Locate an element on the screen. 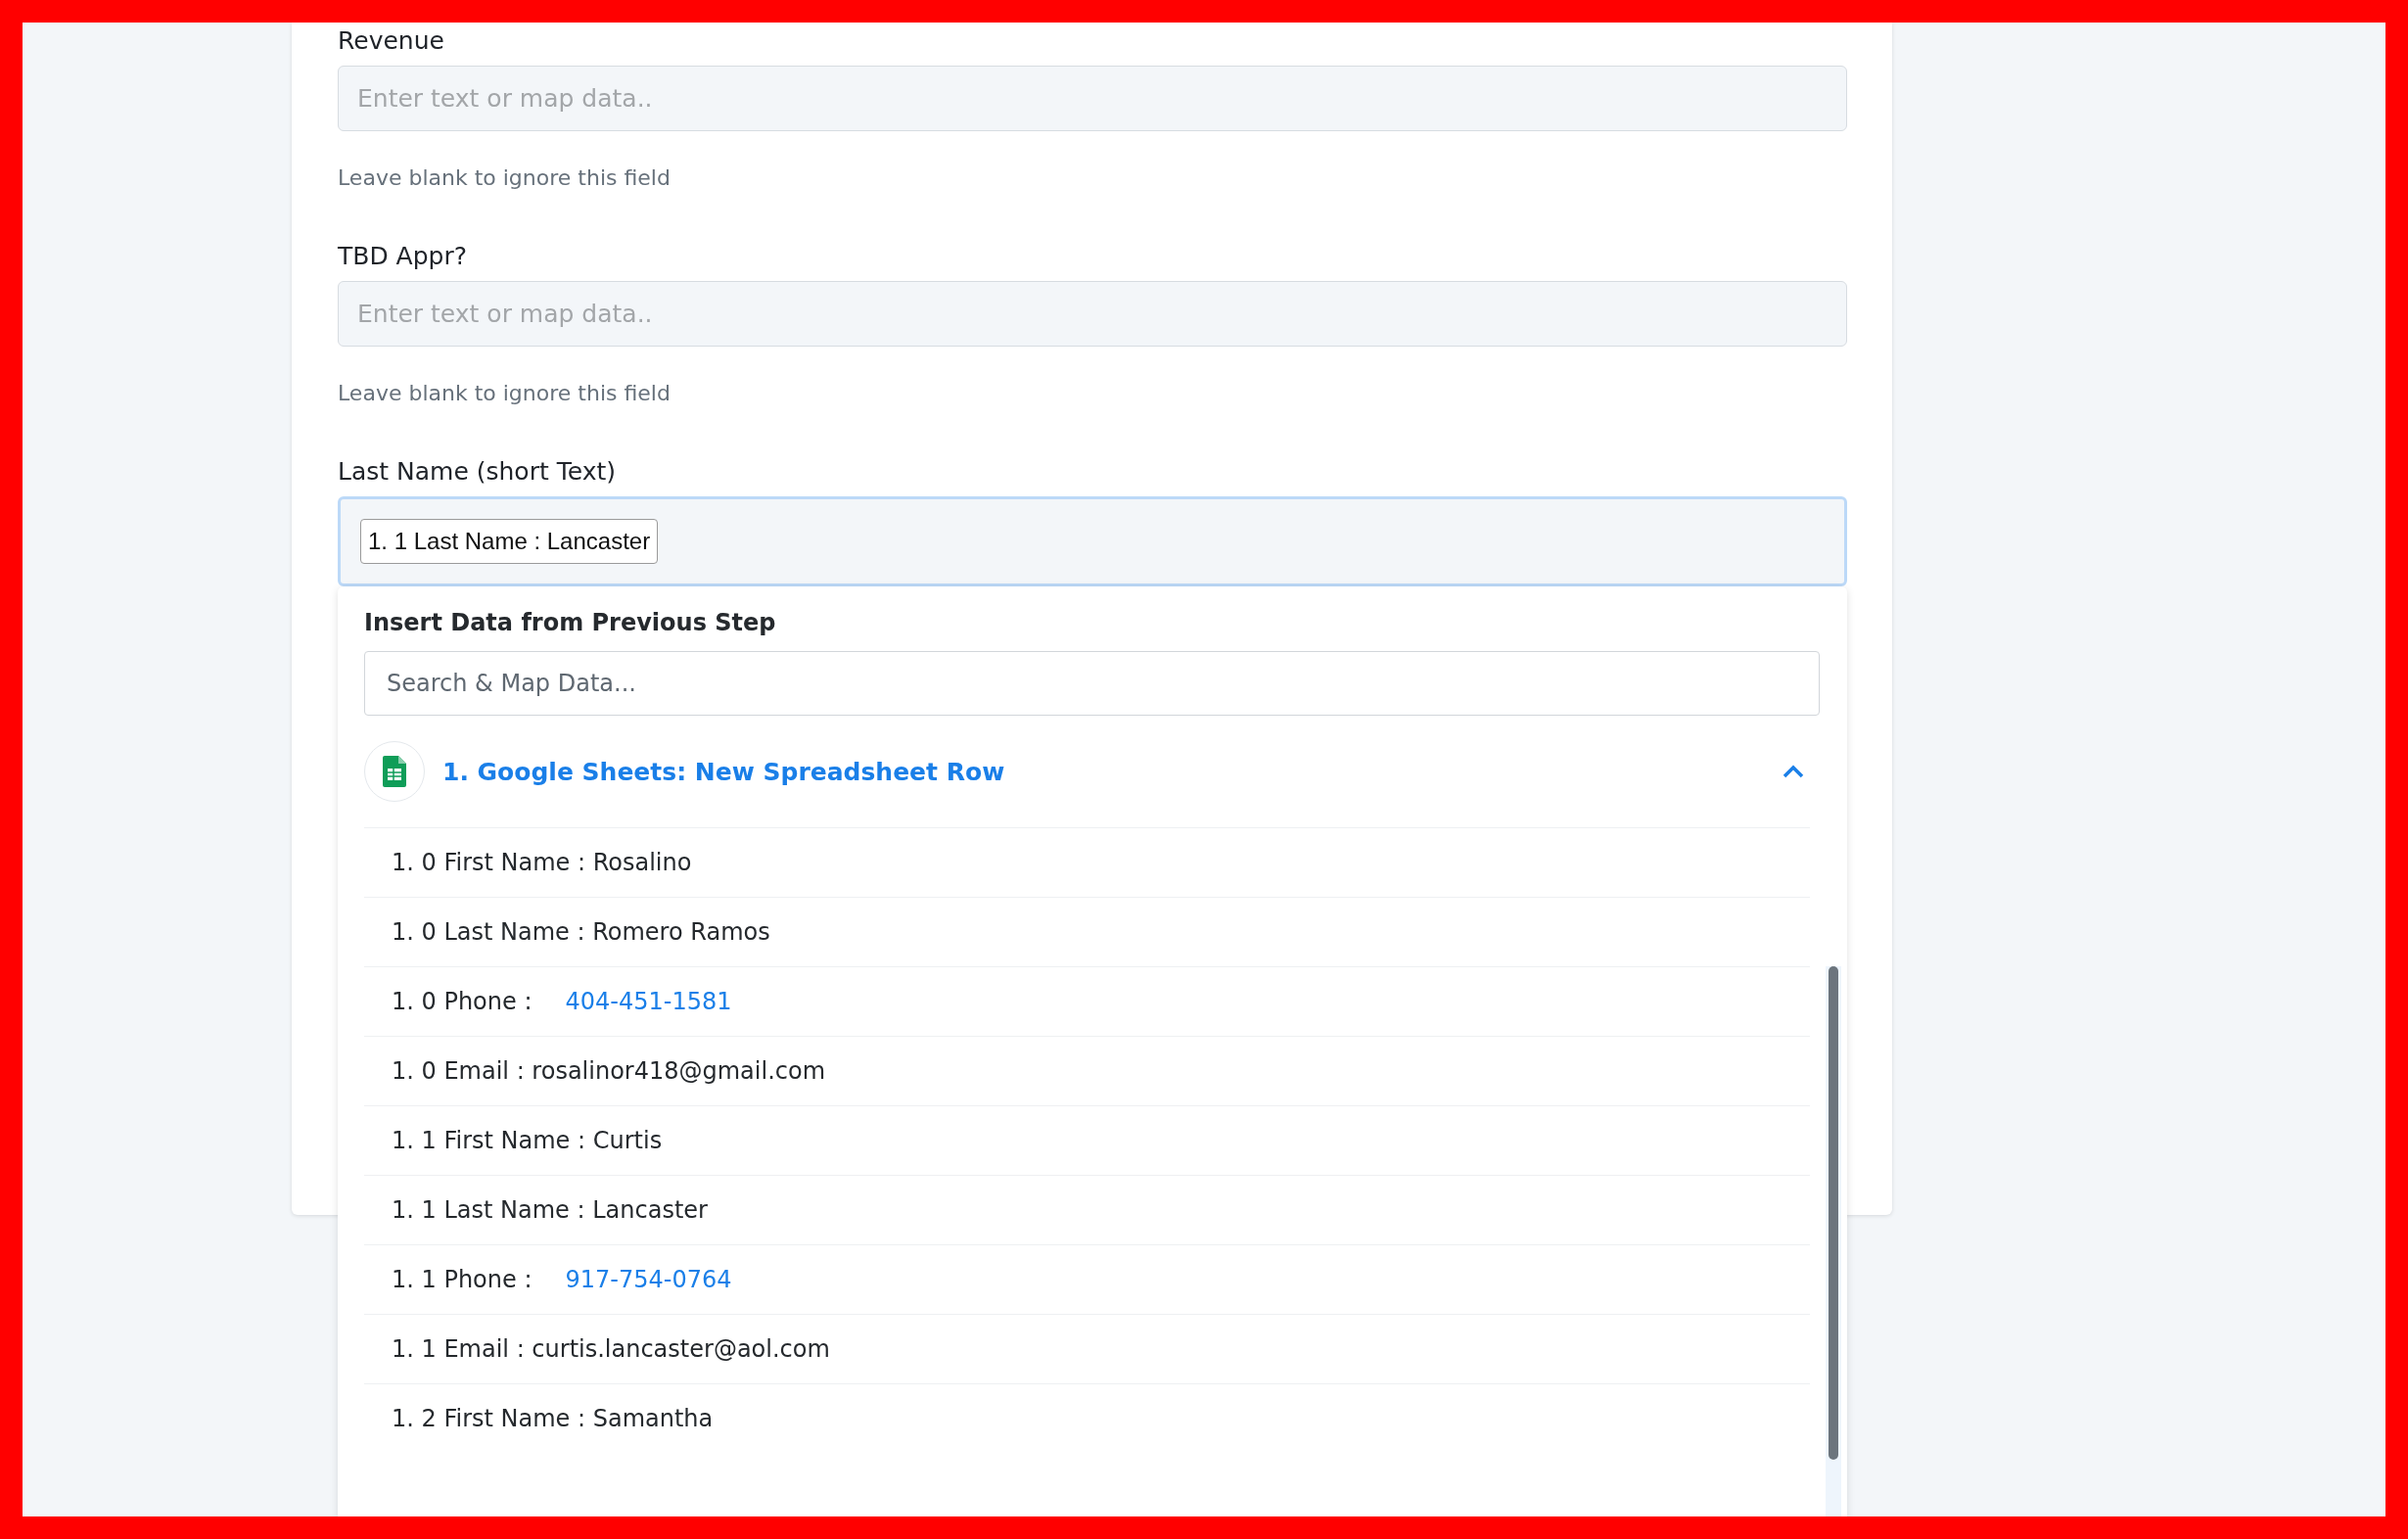 The width and height of the screenshot is (2408, 1539). panel-title: Insert Data from Previous Step is located at coordinates (570, 623).